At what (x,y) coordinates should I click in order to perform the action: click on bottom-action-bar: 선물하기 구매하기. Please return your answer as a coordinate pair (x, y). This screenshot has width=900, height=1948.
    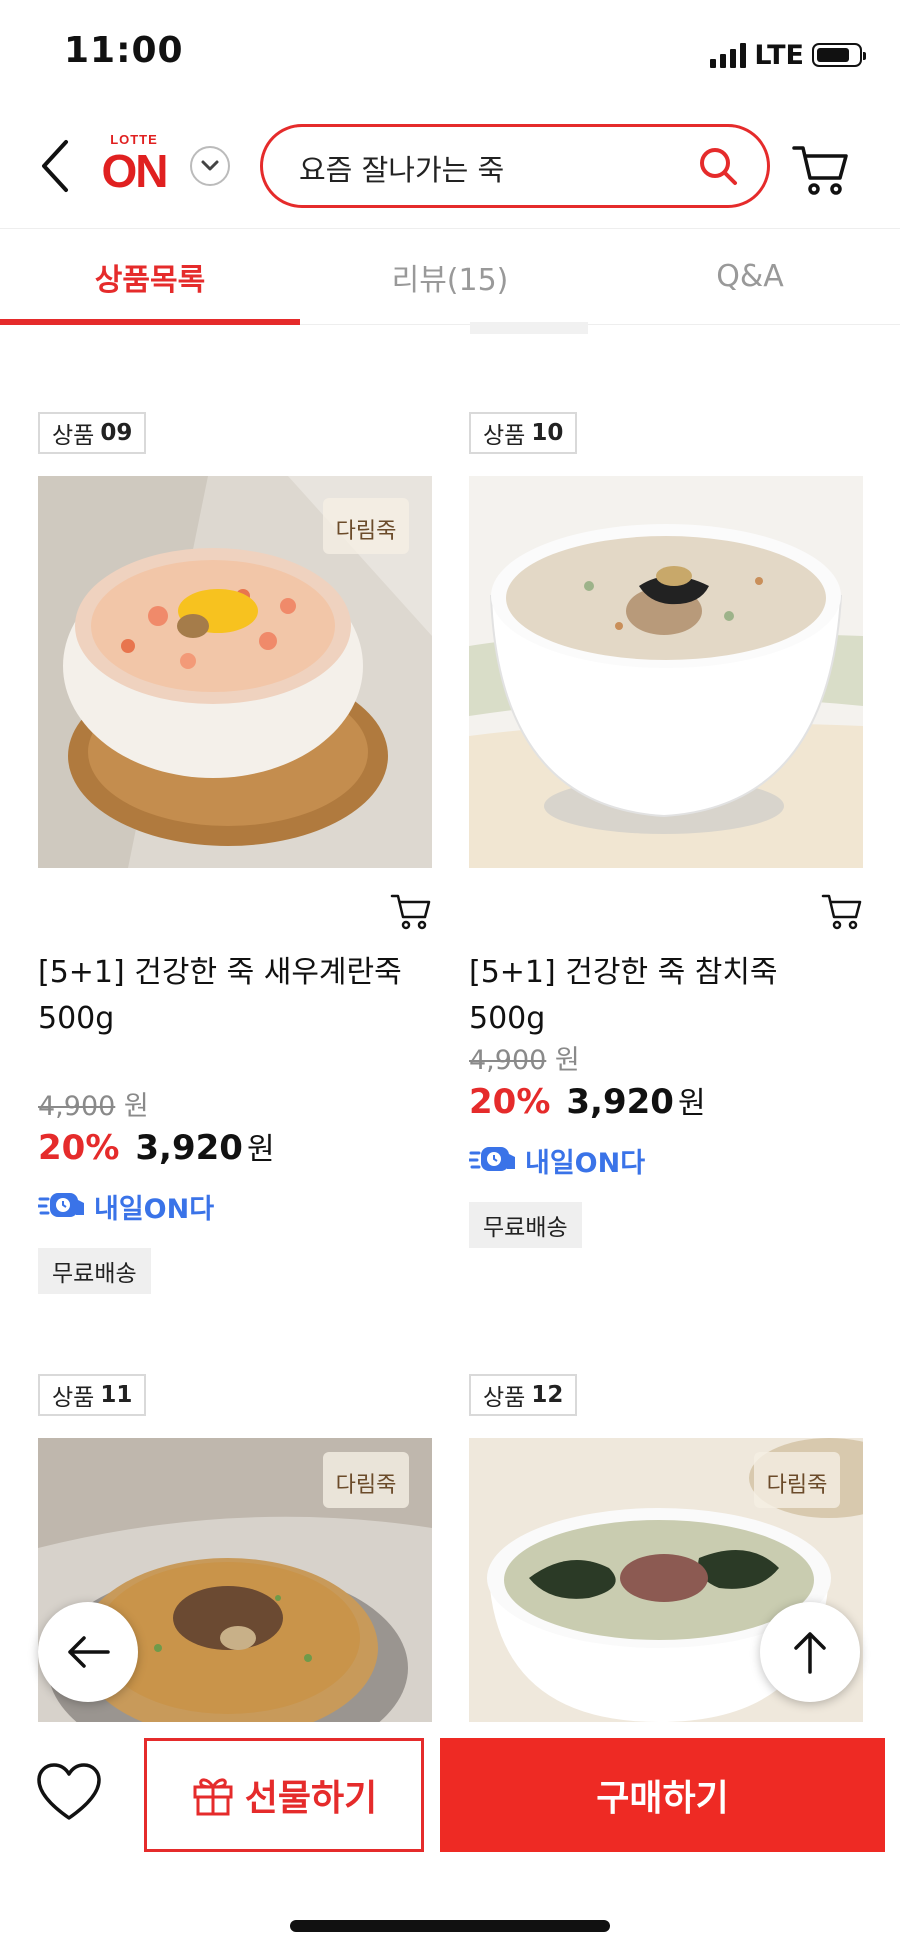
    Looking at the image, I should click on (450, 1835).